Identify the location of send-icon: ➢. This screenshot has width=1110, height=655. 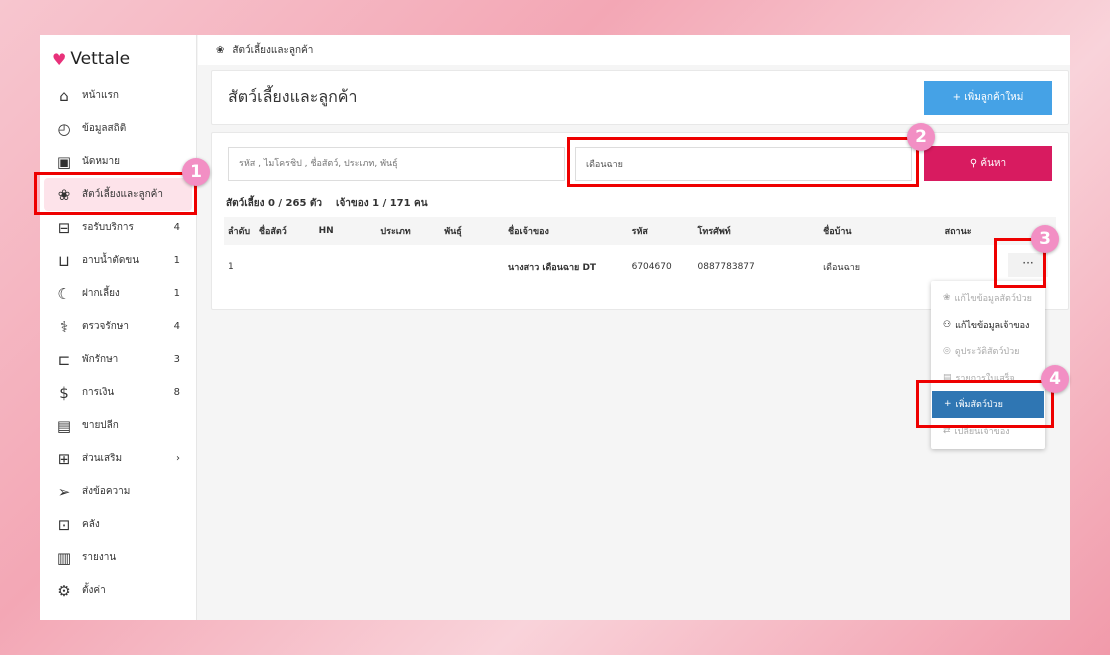
(64, 491).